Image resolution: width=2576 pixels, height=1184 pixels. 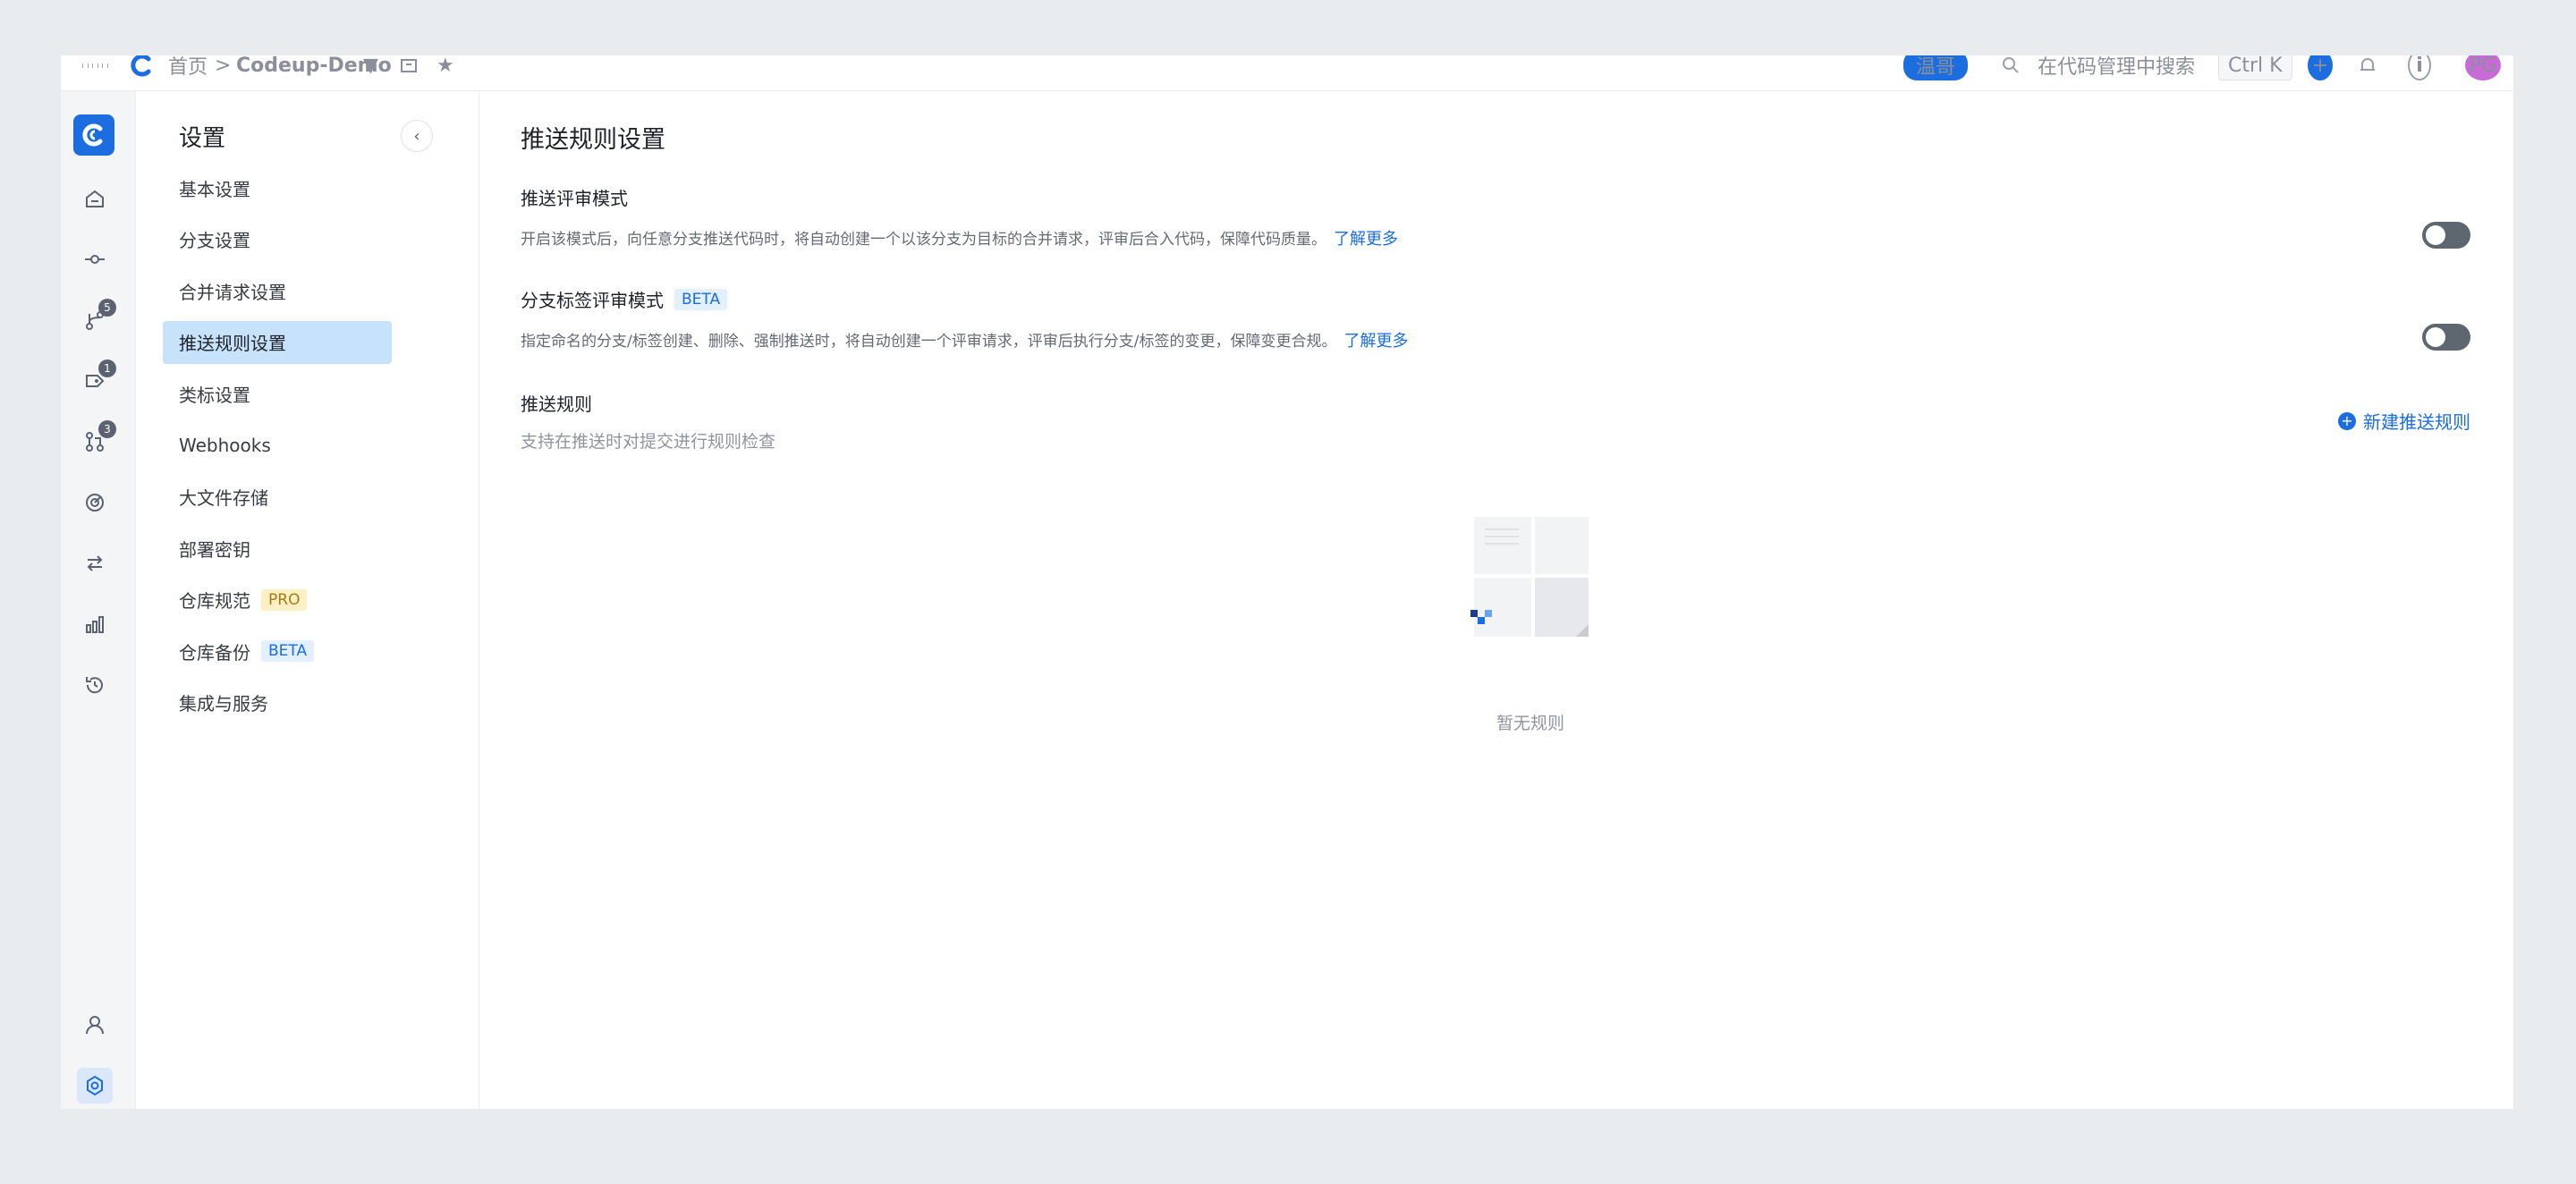 What do you see at coordinates (277, 497) in the screenshot?
I see `sidebar-item-lfs: 大文件存储` at bounding box center [277, 497].